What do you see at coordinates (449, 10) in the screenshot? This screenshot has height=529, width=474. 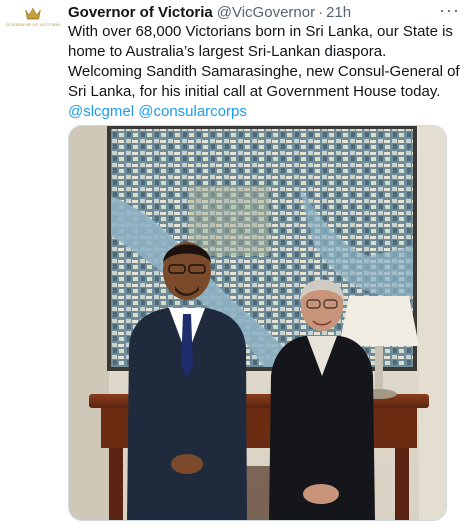 I see `more-options-icon: ···` at bounding box center [449, 10].